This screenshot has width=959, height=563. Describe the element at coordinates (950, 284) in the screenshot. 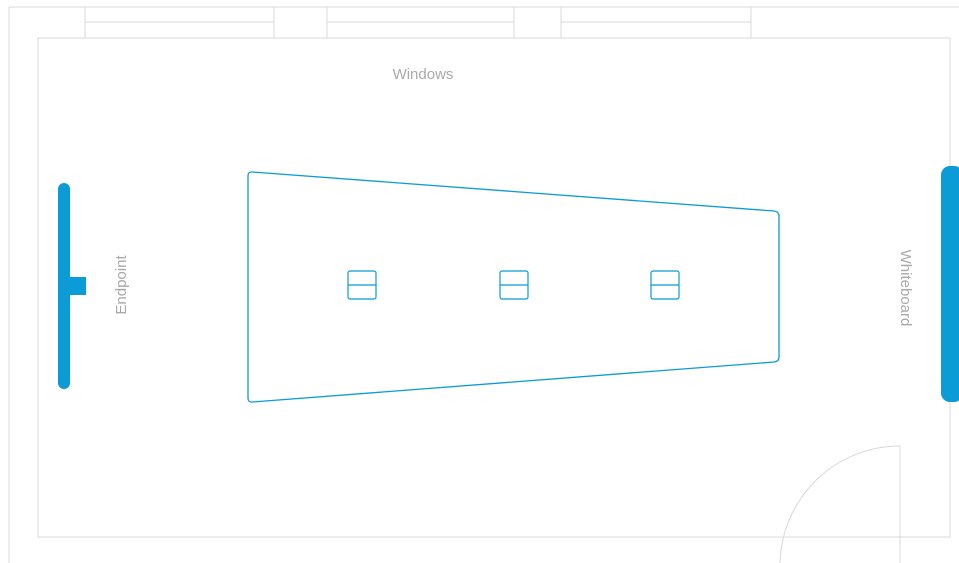

I see `whiteboard-device` at that location.